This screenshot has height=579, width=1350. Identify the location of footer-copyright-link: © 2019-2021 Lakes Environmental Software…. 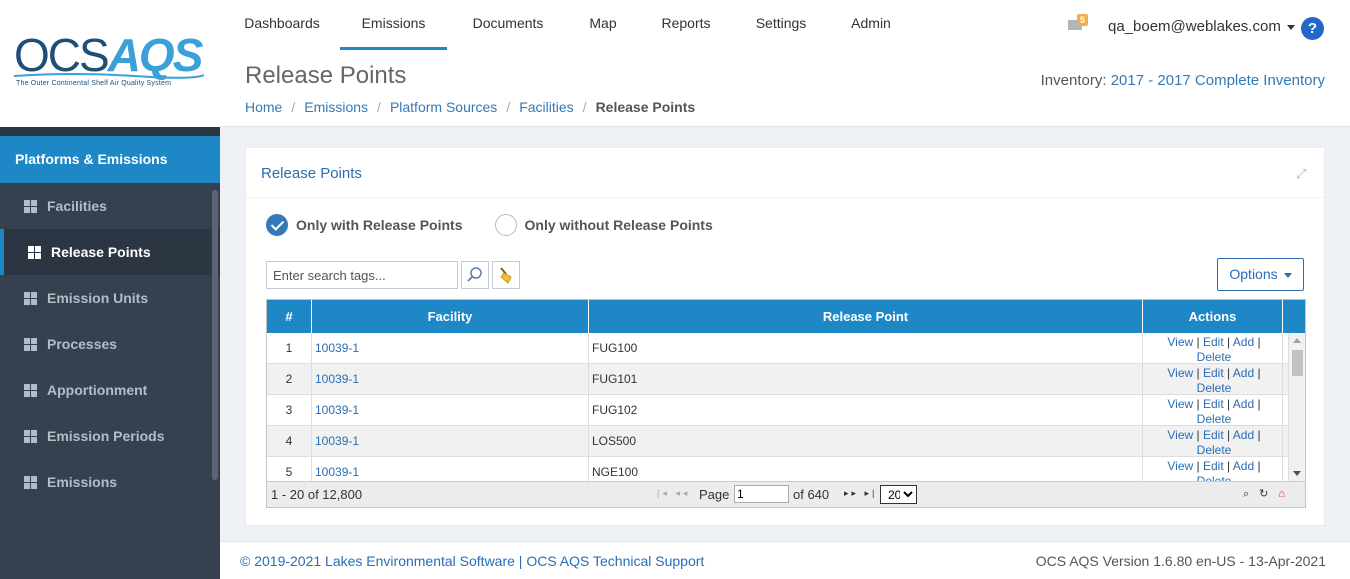
(472, 561).